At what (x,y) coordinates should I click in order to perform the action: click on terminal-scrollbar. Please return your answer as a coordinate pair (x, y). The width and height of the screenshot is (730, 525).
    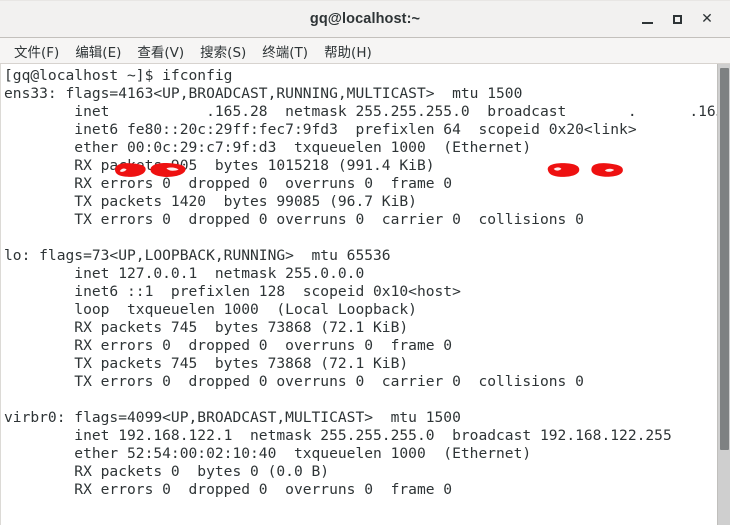
    Looking at the image, I should click on (723, 294).